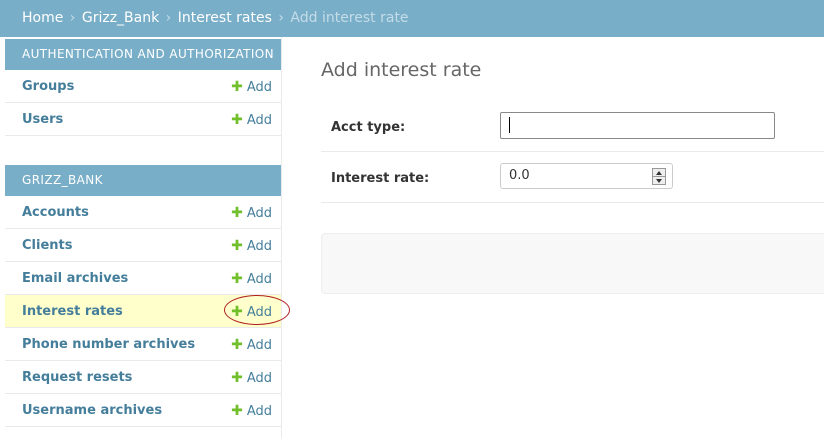 The image size is (824, 438). I want to click on add-request-resets-link: ✚ Add, so click(251, 378).